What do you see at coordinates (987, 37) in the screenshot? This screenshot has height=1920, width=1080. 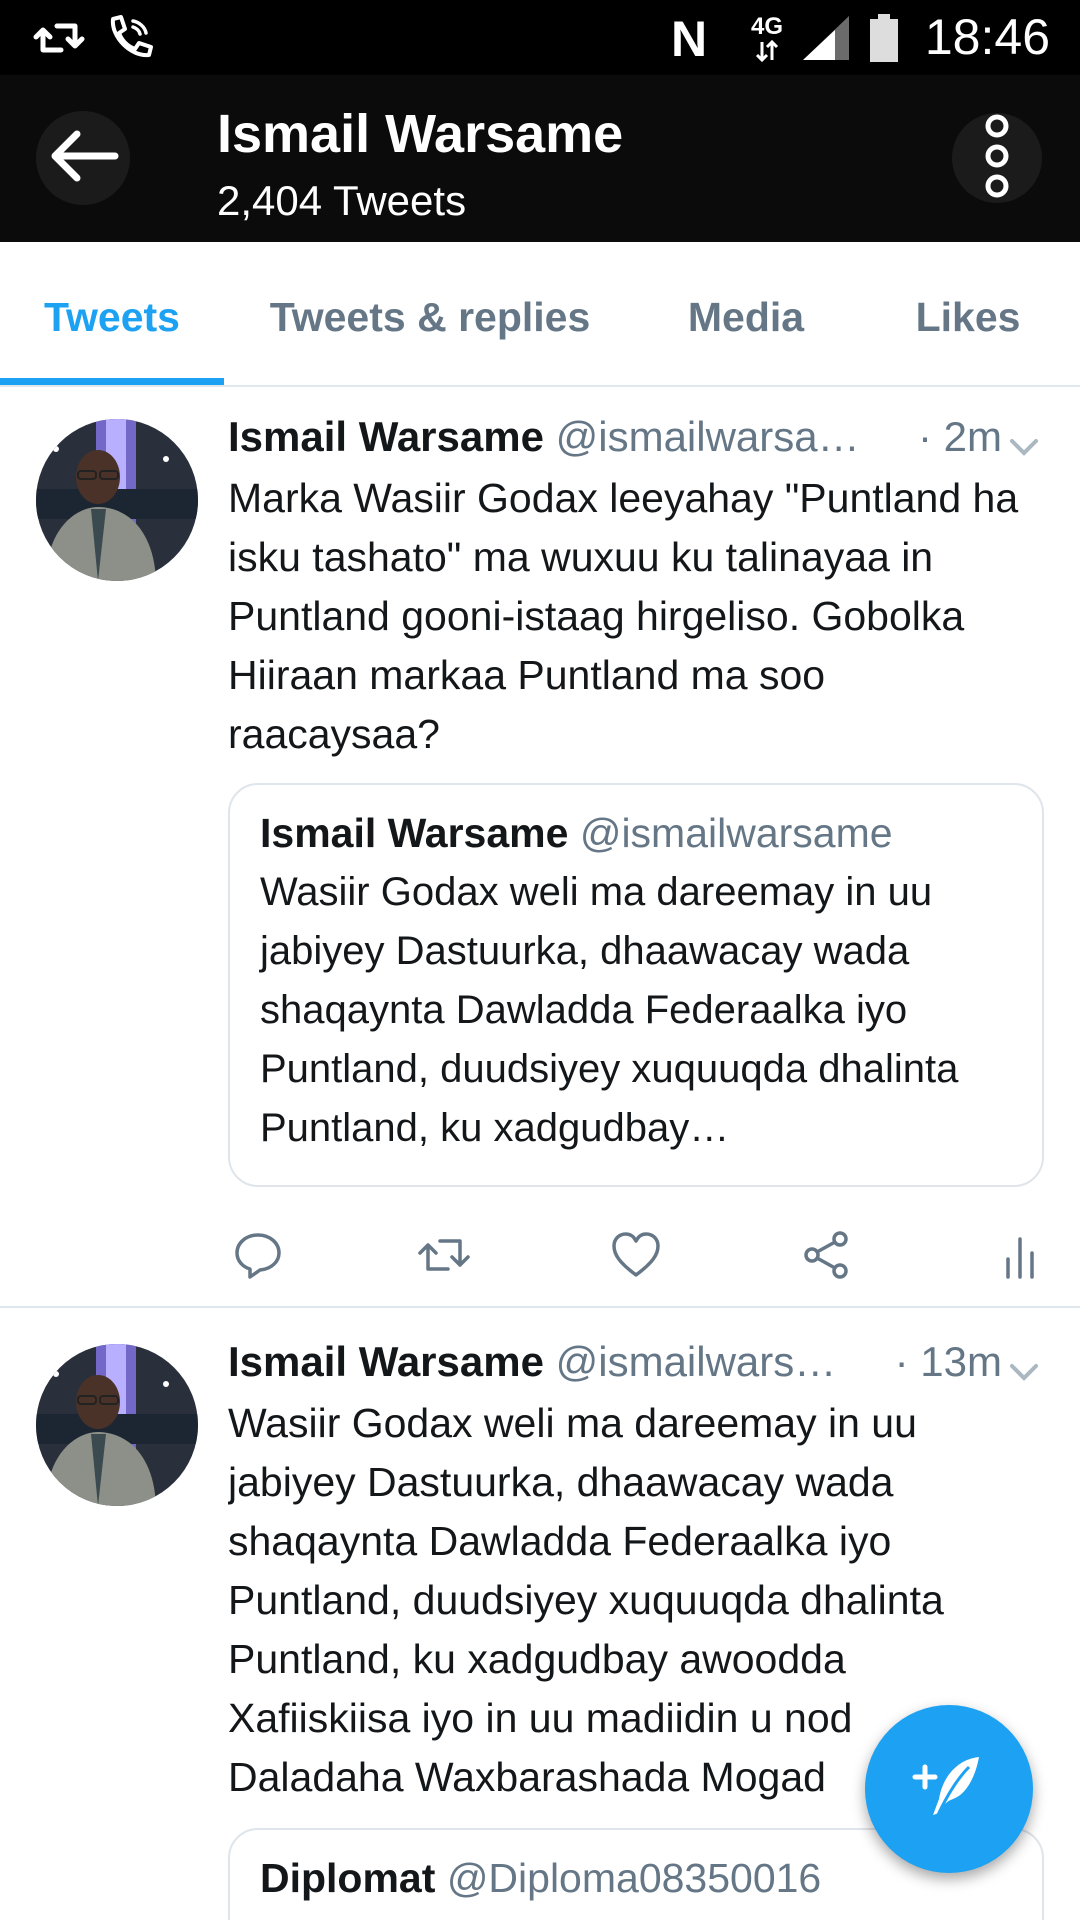 I see `clock: 18:46` at bounding box center [987, 37].